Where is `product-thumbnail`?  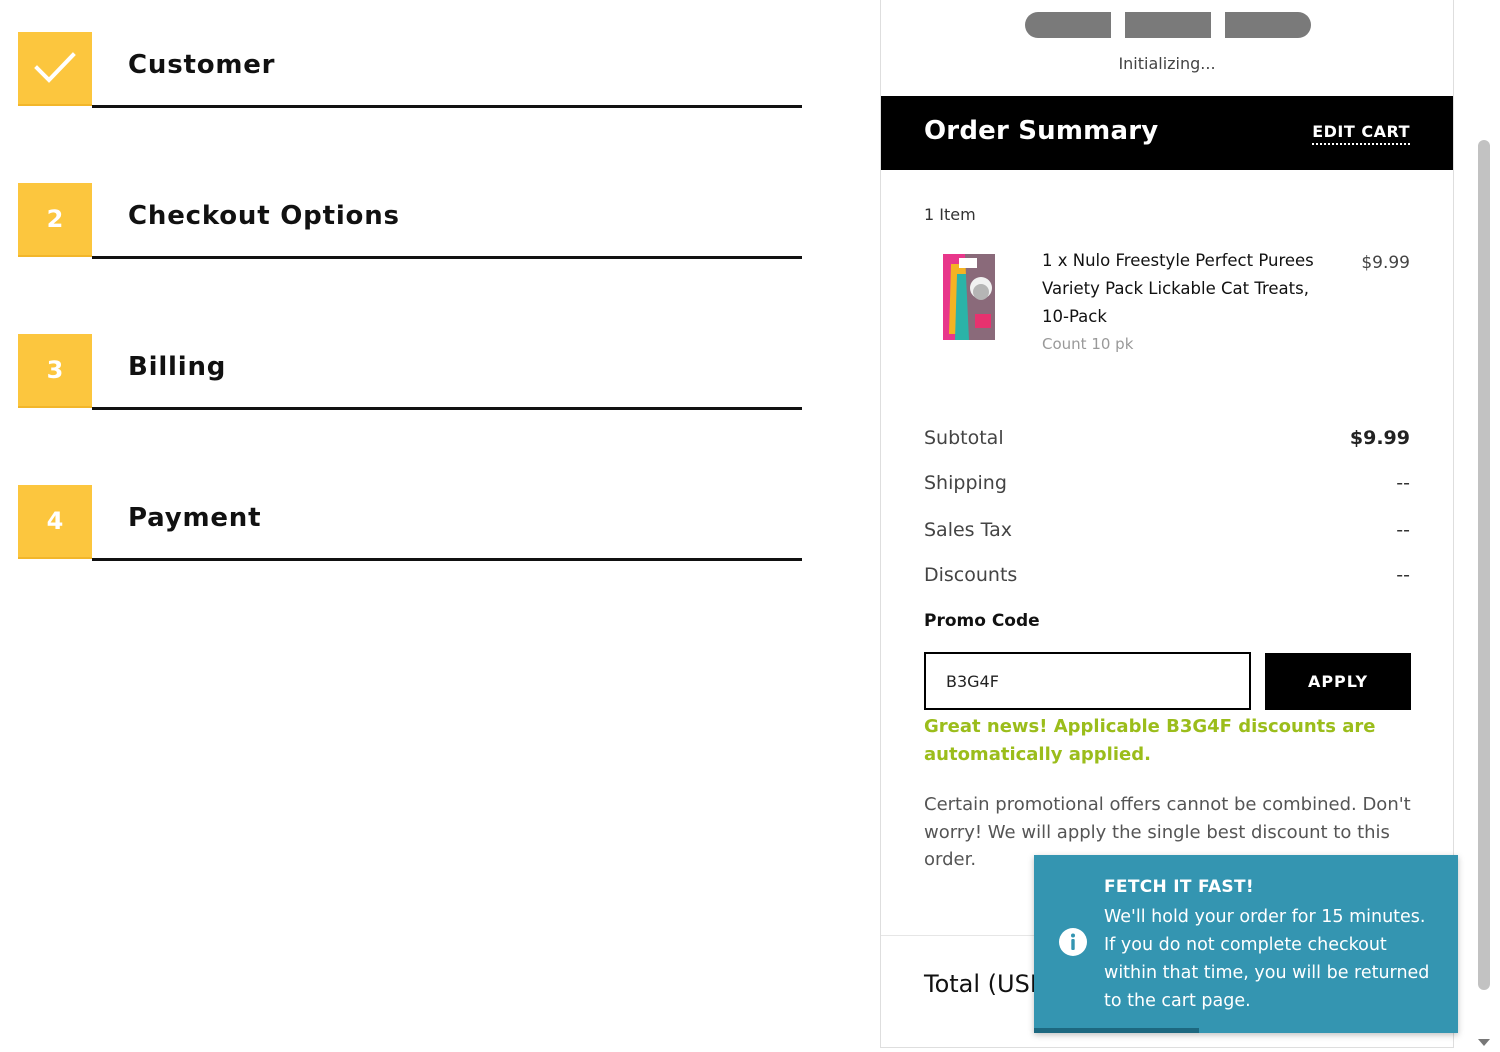
product-thumbnail is located at coordinates (969, 297).